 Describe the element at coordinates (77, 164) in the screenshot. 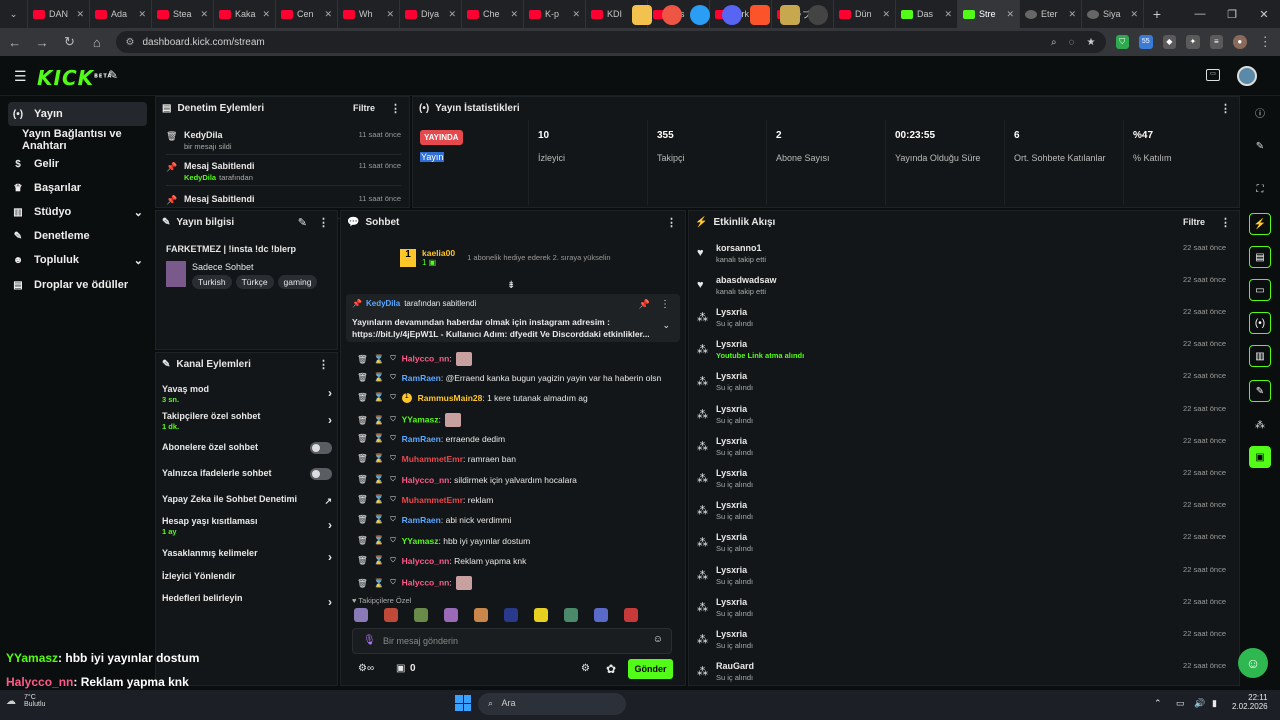

I see `sidebar-item-gelir: $ Gelir` at that location.